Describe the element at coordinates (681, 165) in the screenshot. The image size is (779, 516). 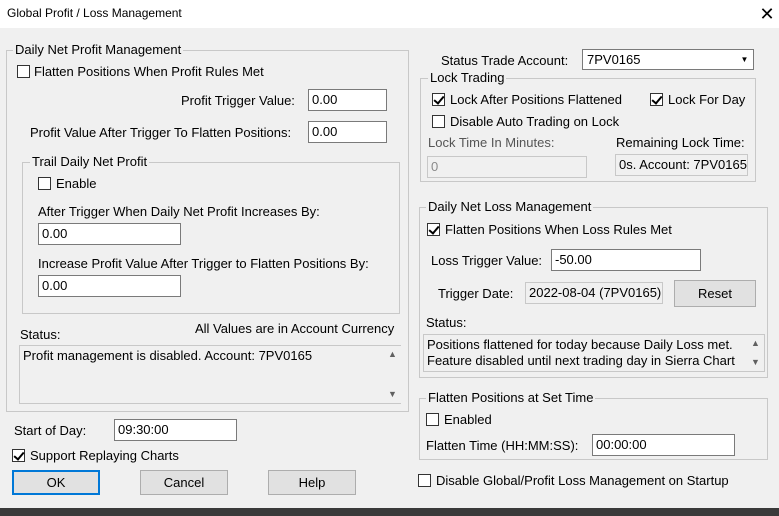
I see `remaining-lock-value: 0s. Account: 7PV0165` at that location.